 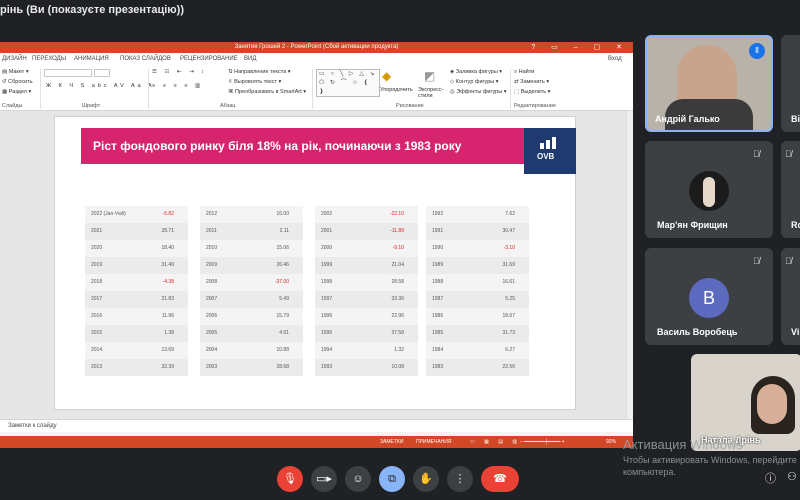 I want to click on participant-tile-andriy: ⦀ Андрій Галько, so click(x=709, y=83).